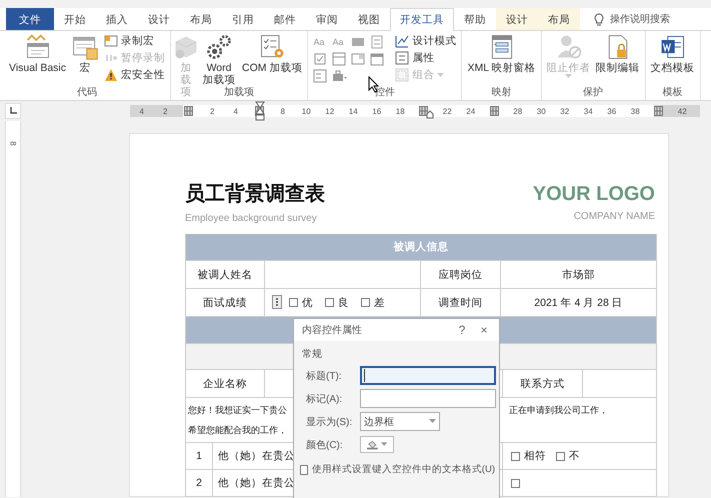  I want to click on option-label: 优, so click(307, 303).